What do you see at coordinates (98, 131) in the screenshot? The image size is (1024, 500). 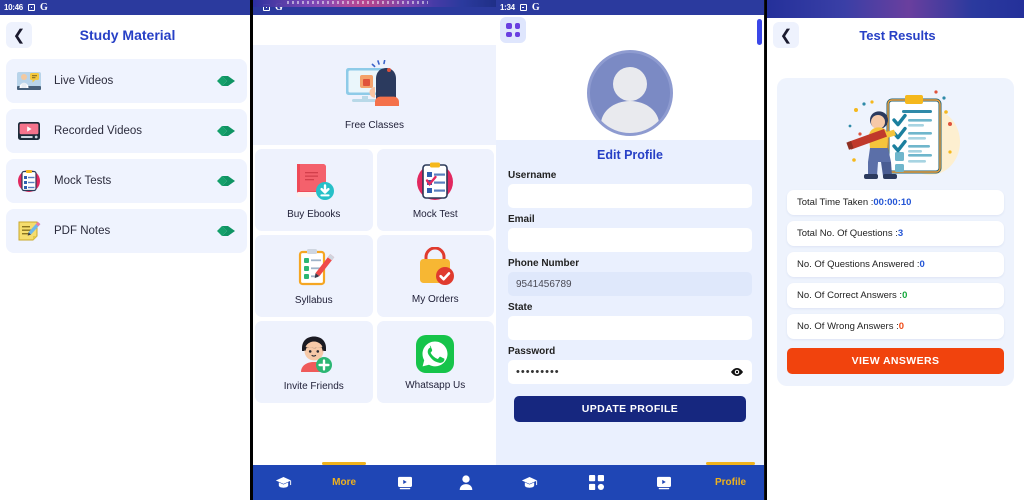 I see `list-item-label: Recorded Videos` at bounding box center [98, 131].